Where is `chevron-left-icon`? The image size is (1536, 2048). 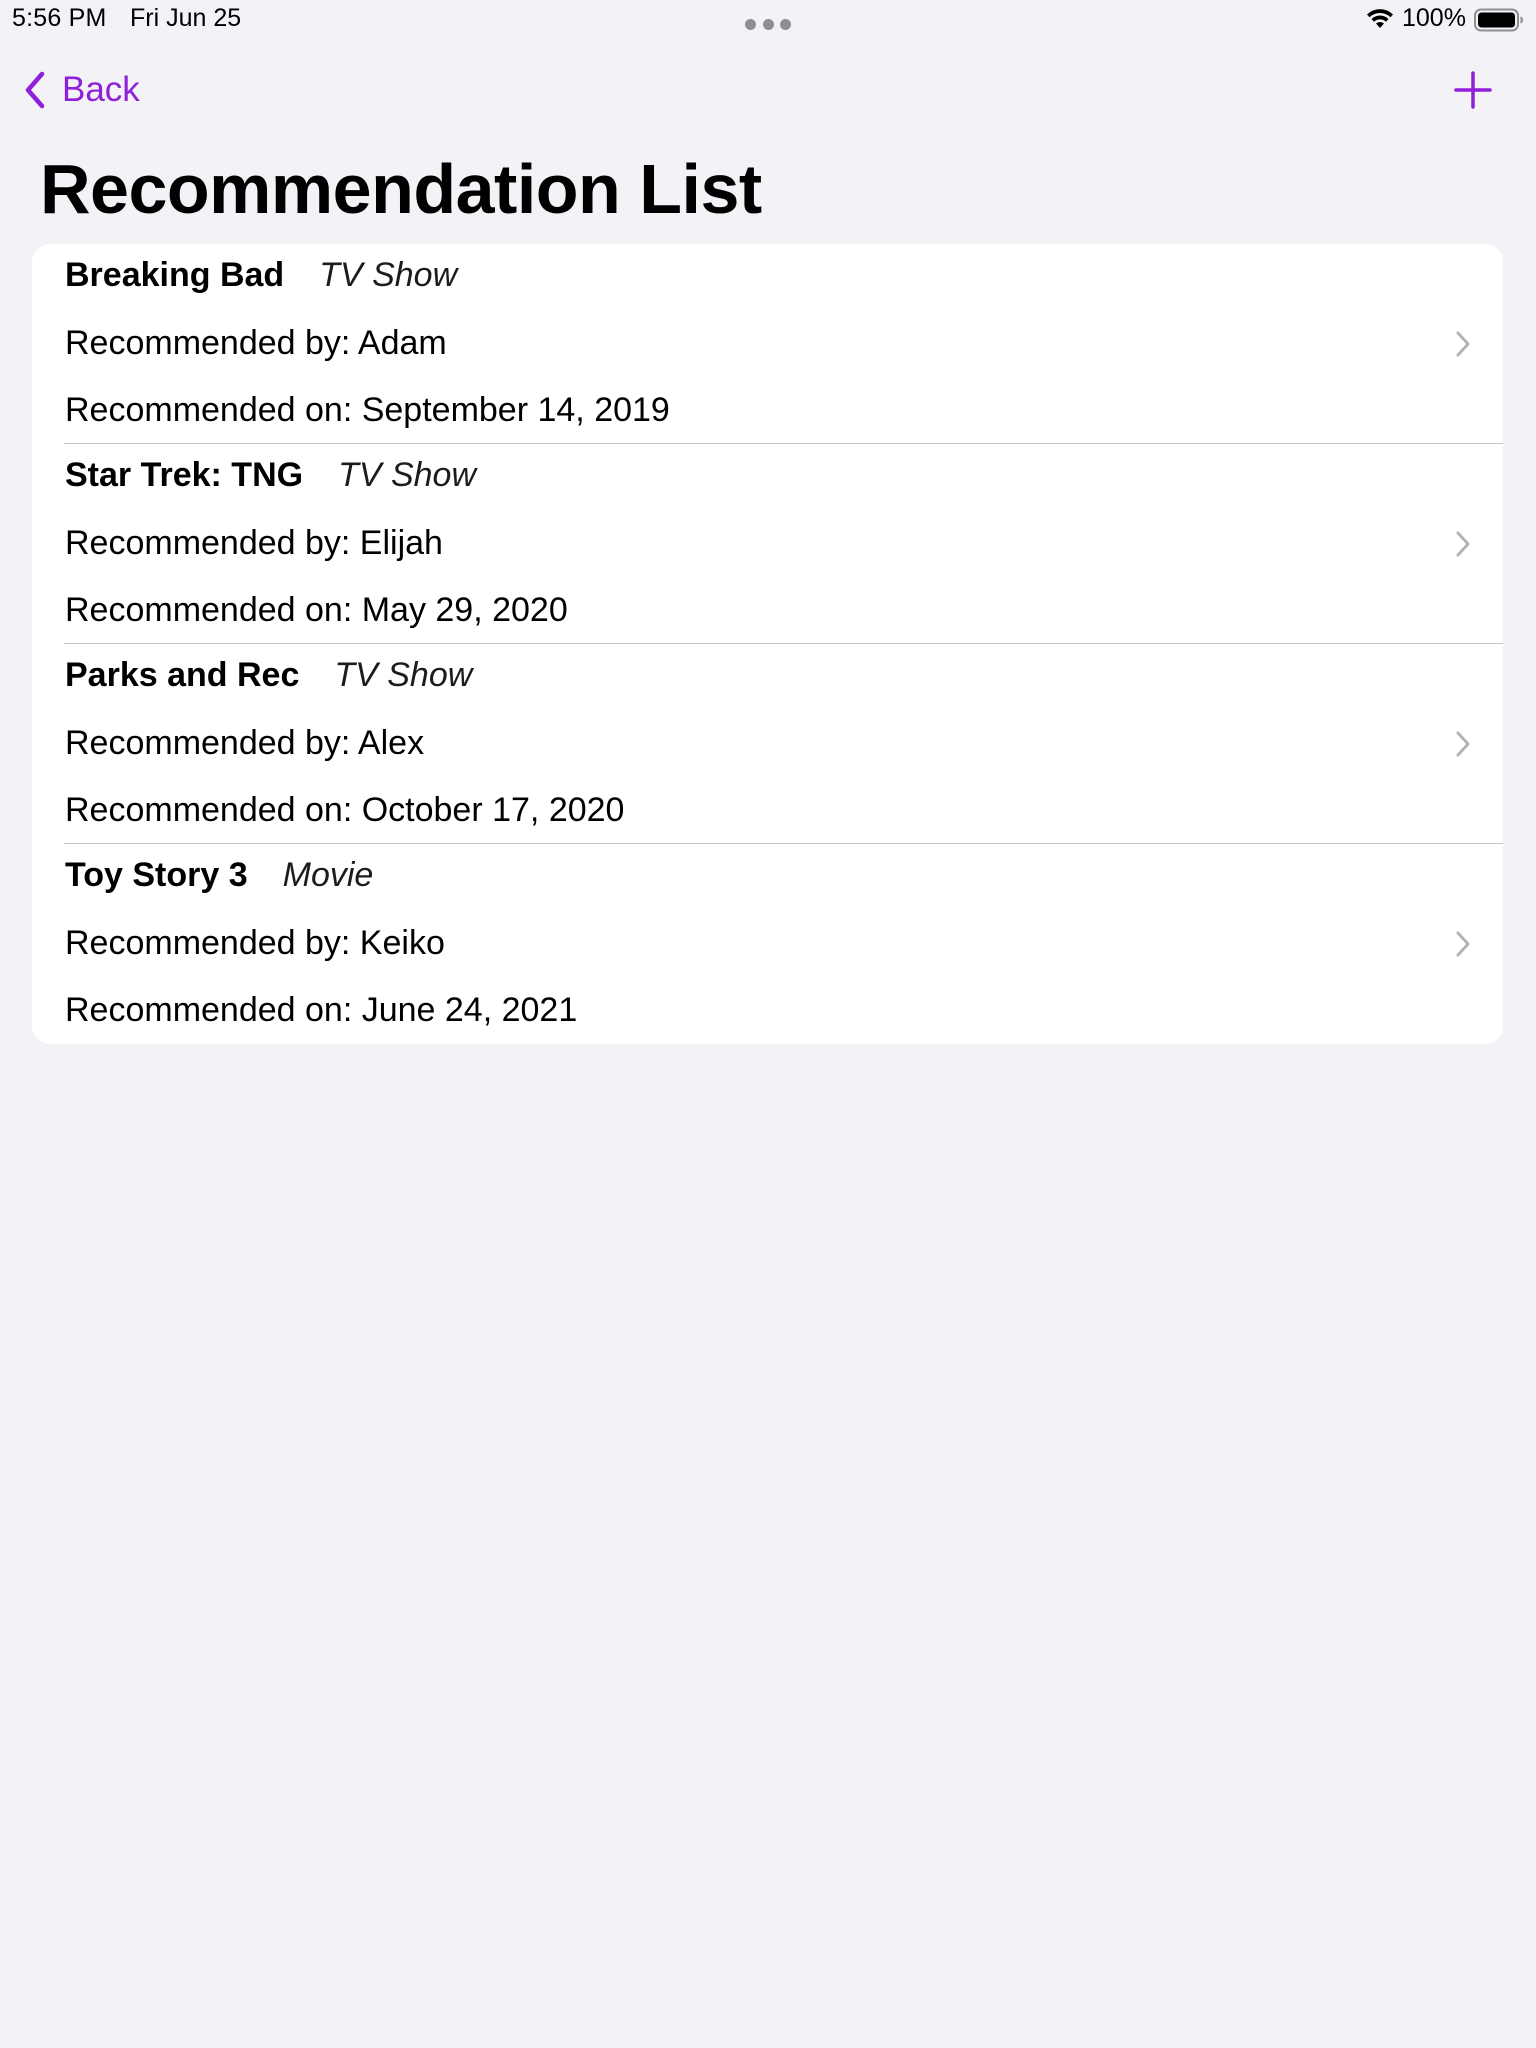
chevron-left-icon is located at coordinates (35, 90).